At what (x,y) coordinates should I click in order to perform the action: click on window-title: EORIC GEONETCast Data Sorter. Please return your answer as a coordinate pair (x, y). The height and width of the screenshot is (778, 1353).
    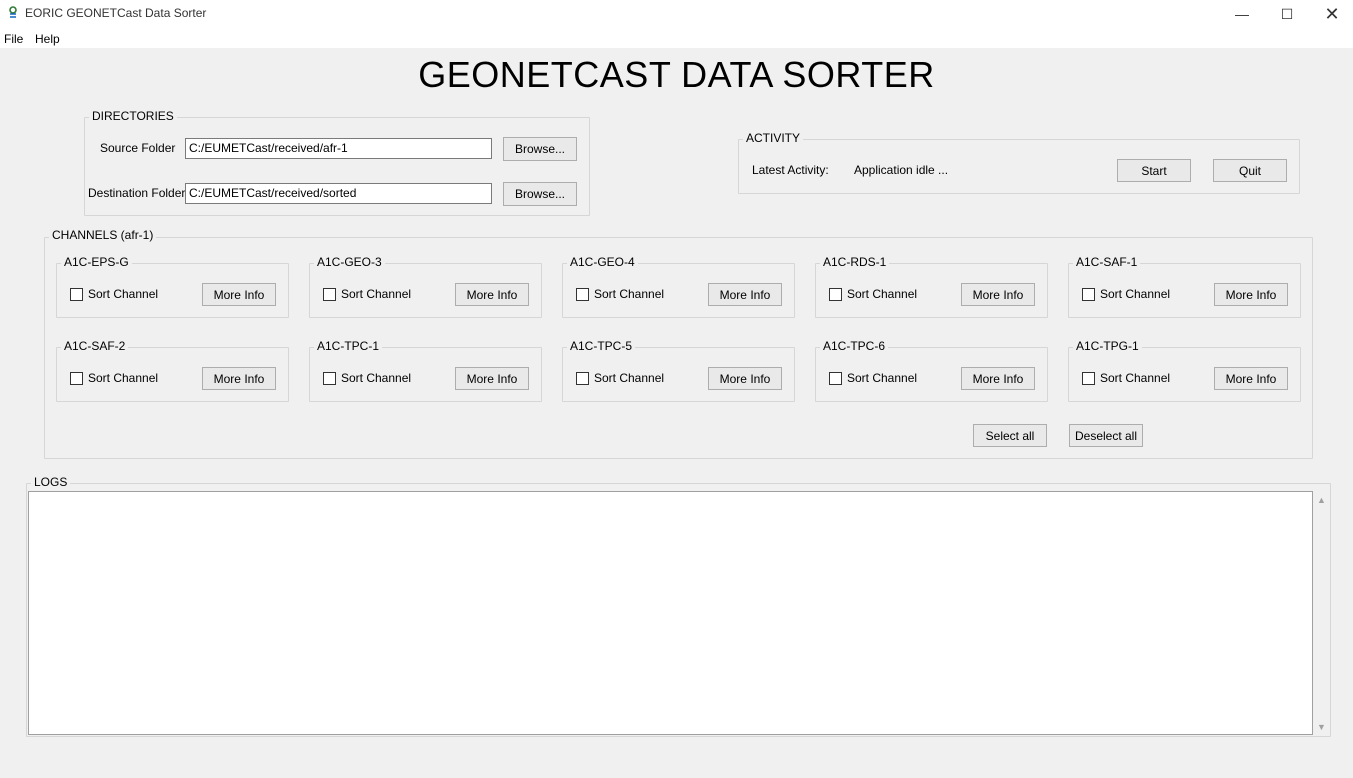
    Looking at the image, I should click on (116, 13).